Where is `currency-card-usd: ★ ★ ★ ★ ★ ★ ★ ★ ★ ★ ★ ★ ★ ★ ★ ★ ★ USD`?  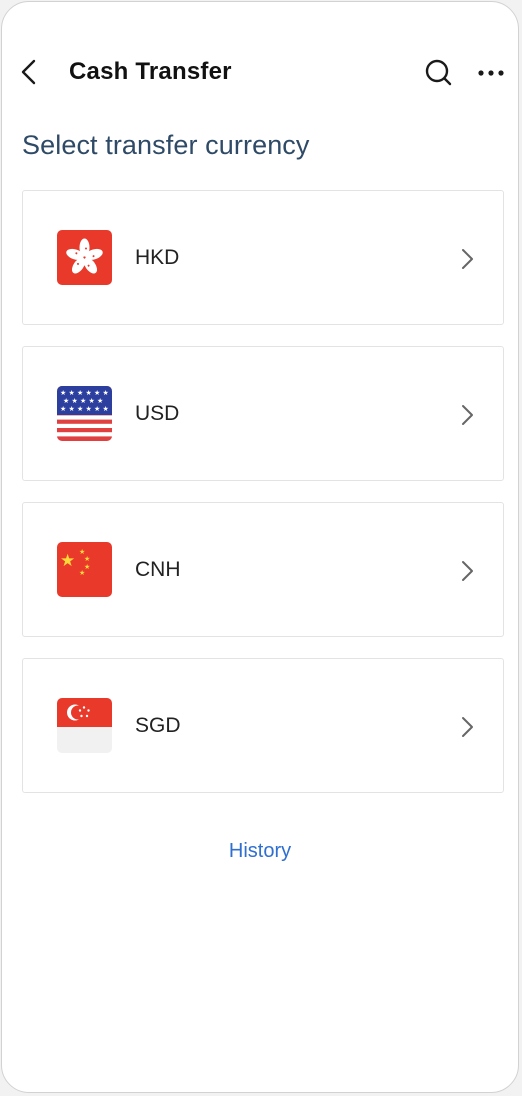
currency-card-usd: ★ ★ ★ ★ ★ ★ ★ ★ ★ ★ ★ ★ ★ ★ ★ ★ ★ USD is located at coordinates (263, 413).